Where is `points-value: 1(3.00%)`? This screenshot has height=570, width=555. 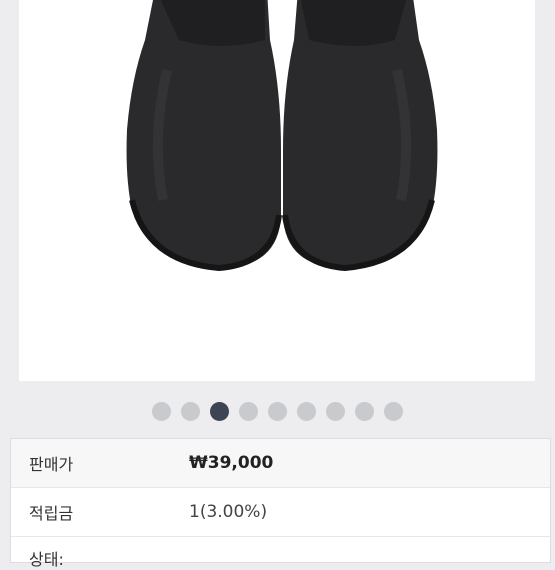
points-value: 1(3.00%) is located at coordinates (228, 512).